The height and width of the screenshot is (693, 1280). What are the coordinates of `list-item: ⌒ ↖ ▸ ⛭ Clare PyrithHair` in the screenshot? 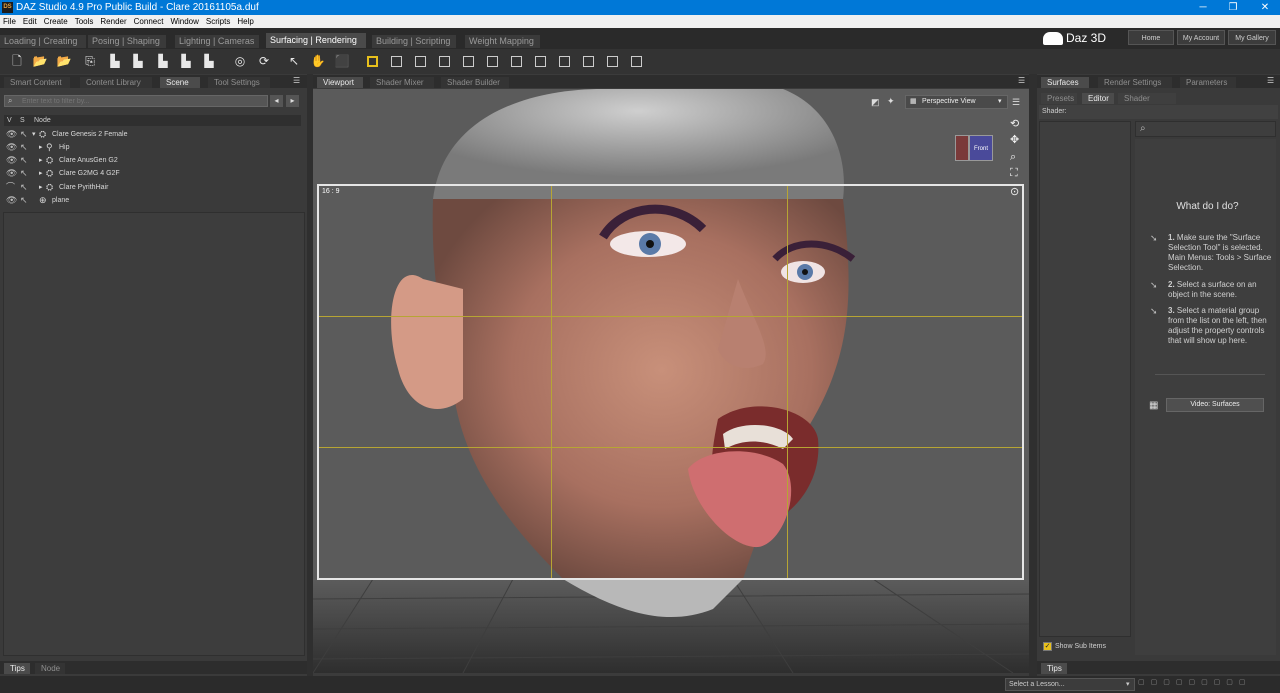 It's located at (150, 187).